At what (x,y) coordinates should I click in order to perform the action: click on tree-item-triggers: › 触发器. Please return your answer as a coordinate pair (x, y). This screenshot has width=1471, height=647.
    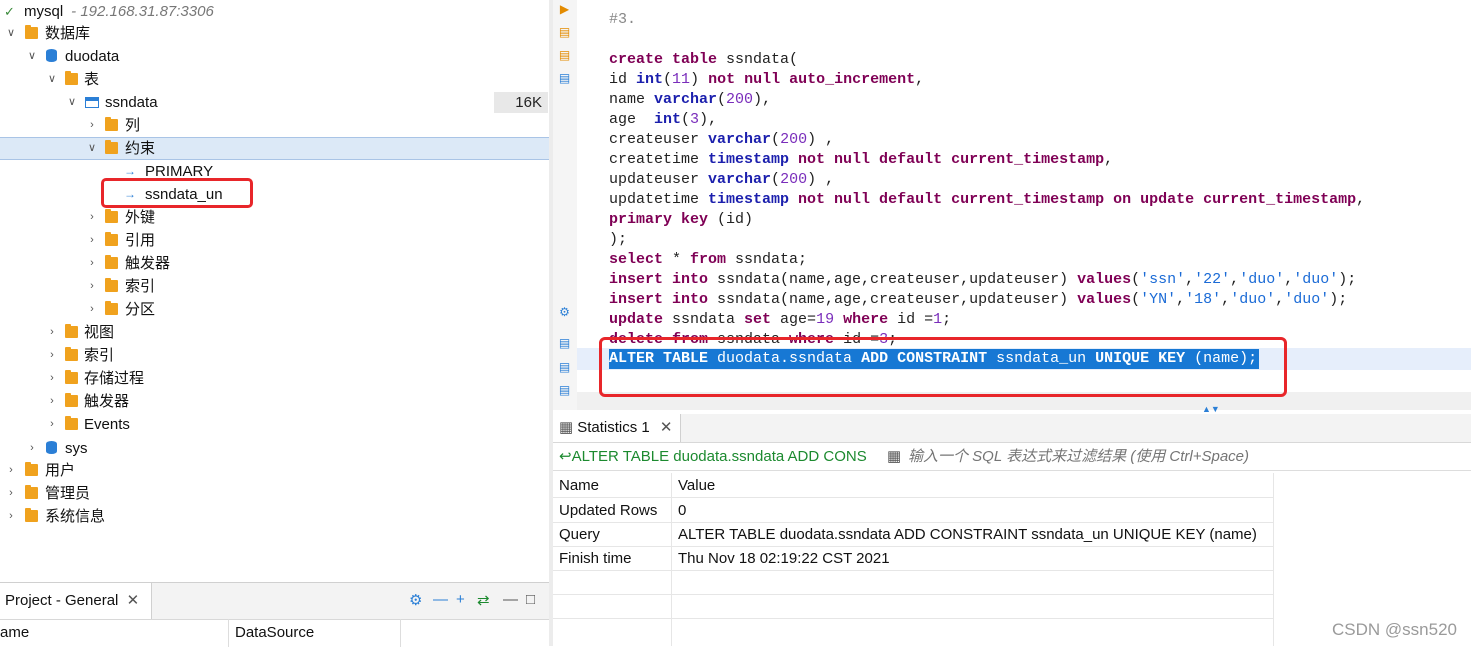
    Looking at the image, I should click on (274, 401).